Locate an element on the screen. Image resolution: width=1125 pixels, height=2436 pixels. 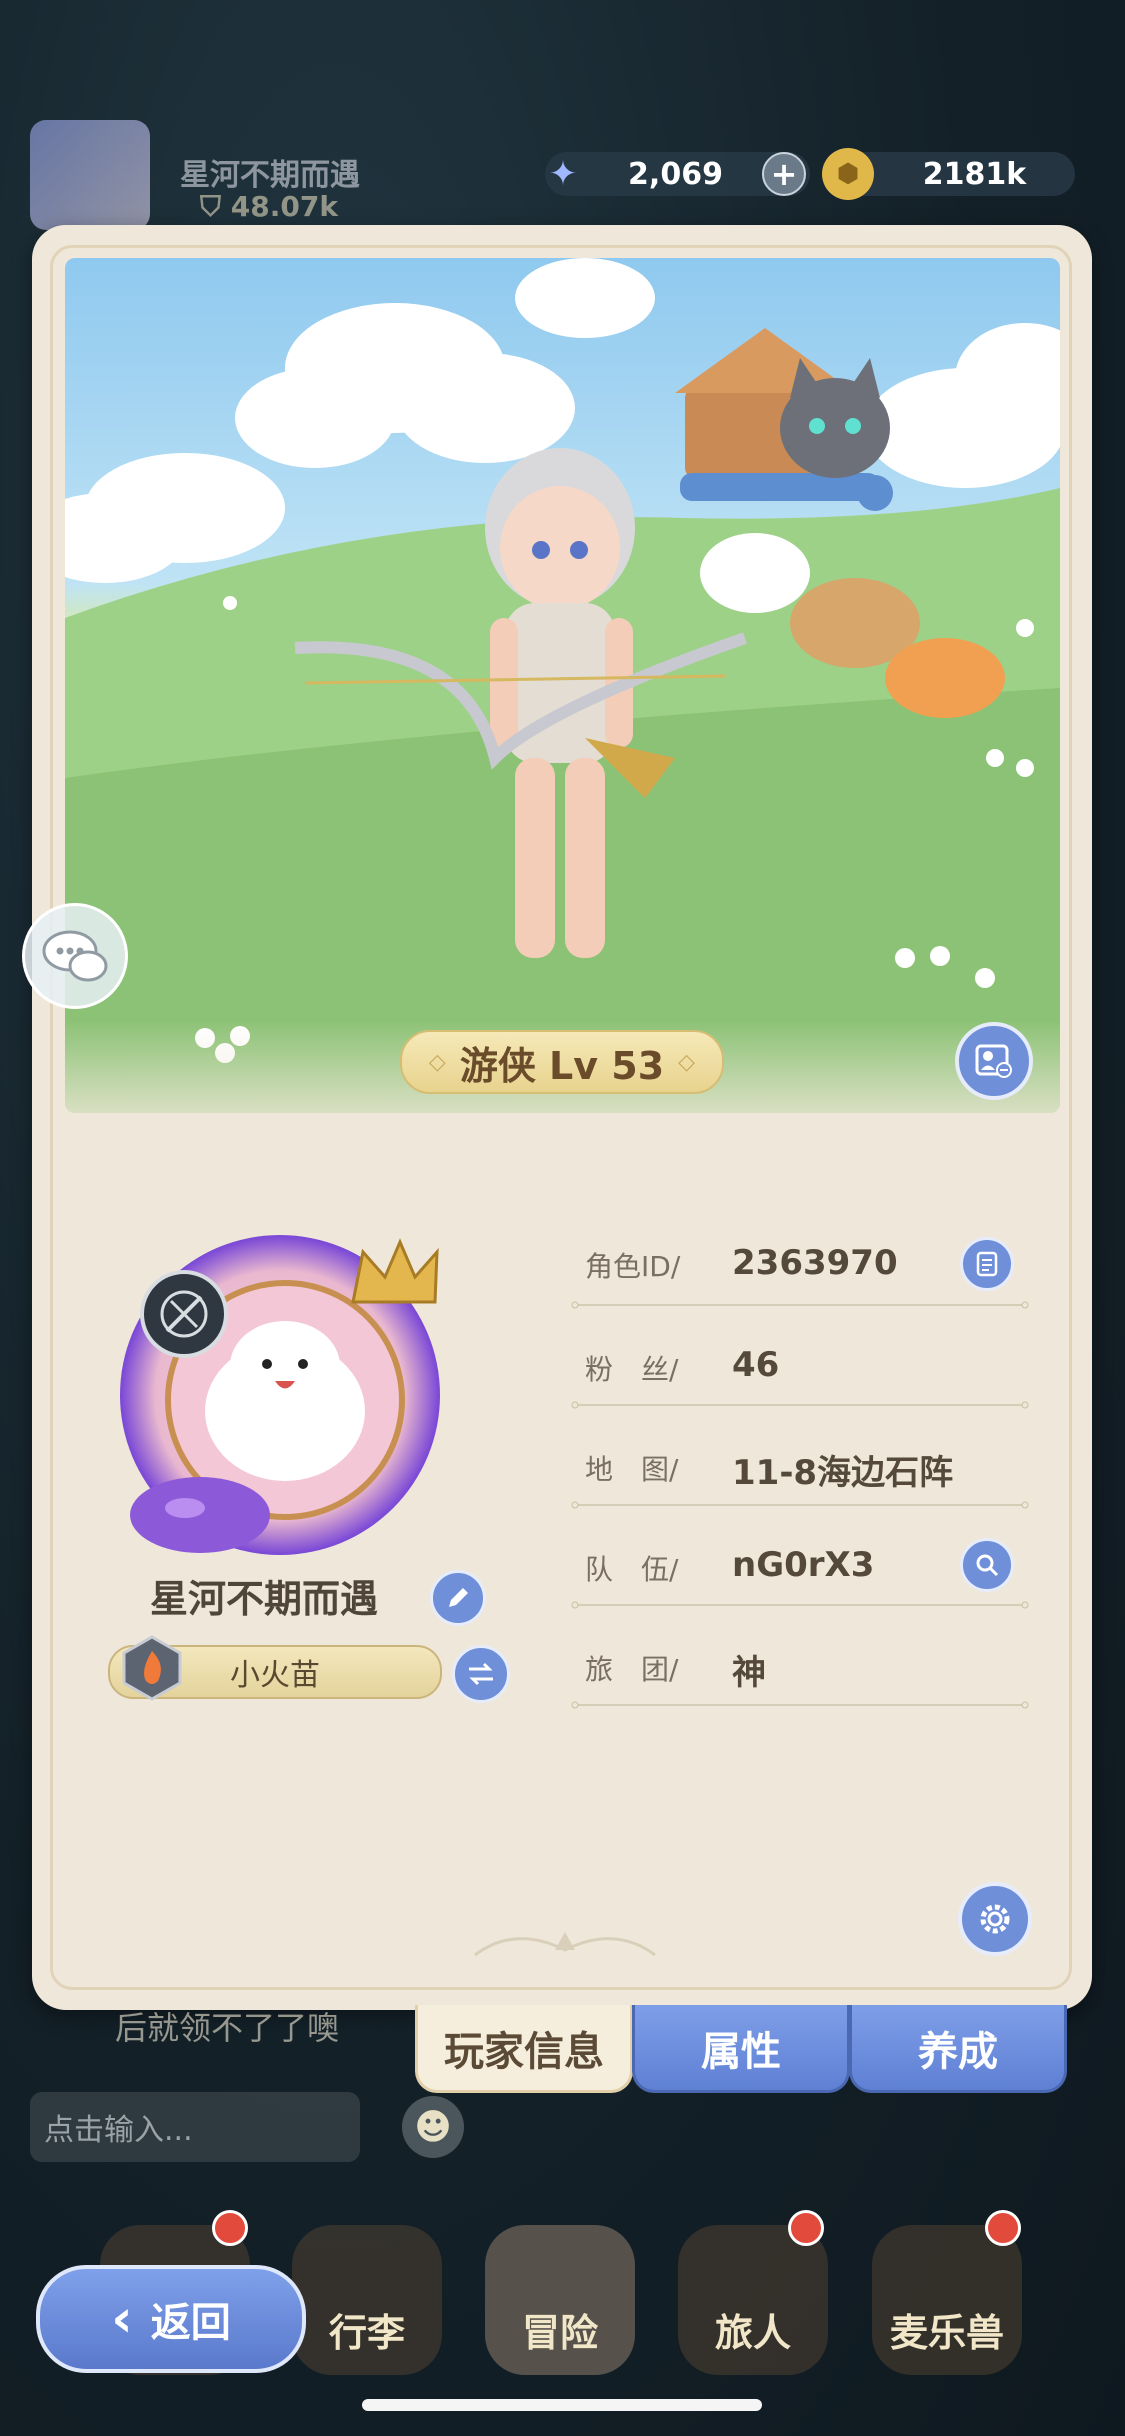
photo-card-glyph is located at coordinates (993, 1061).